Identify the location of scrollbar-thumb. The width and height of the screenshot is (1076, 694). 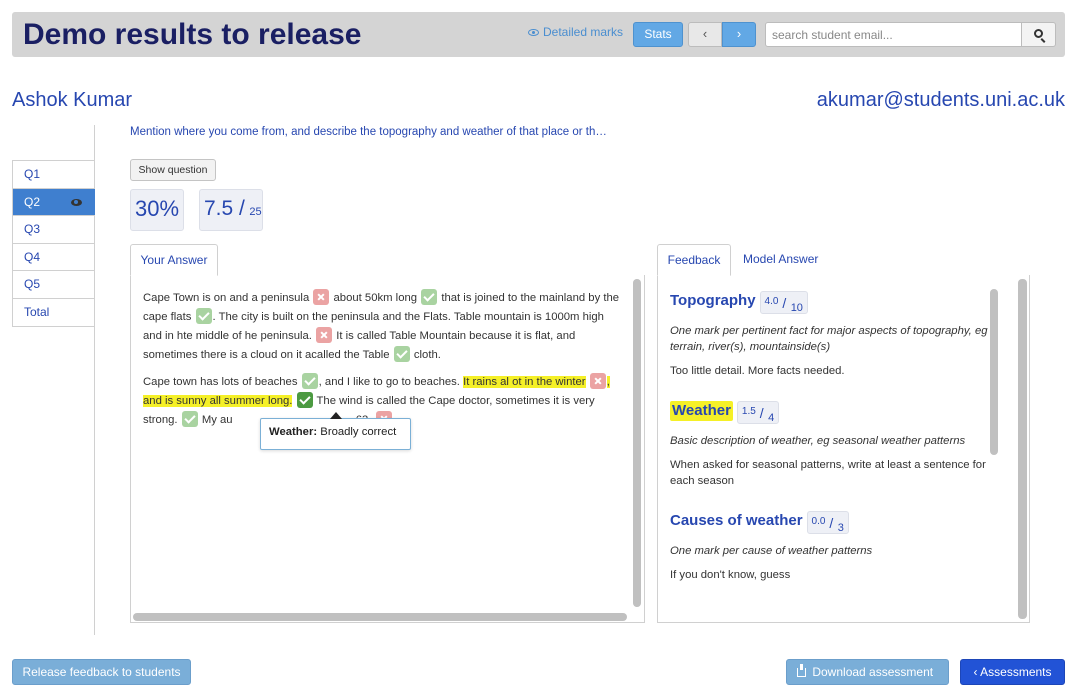
(637, 443).